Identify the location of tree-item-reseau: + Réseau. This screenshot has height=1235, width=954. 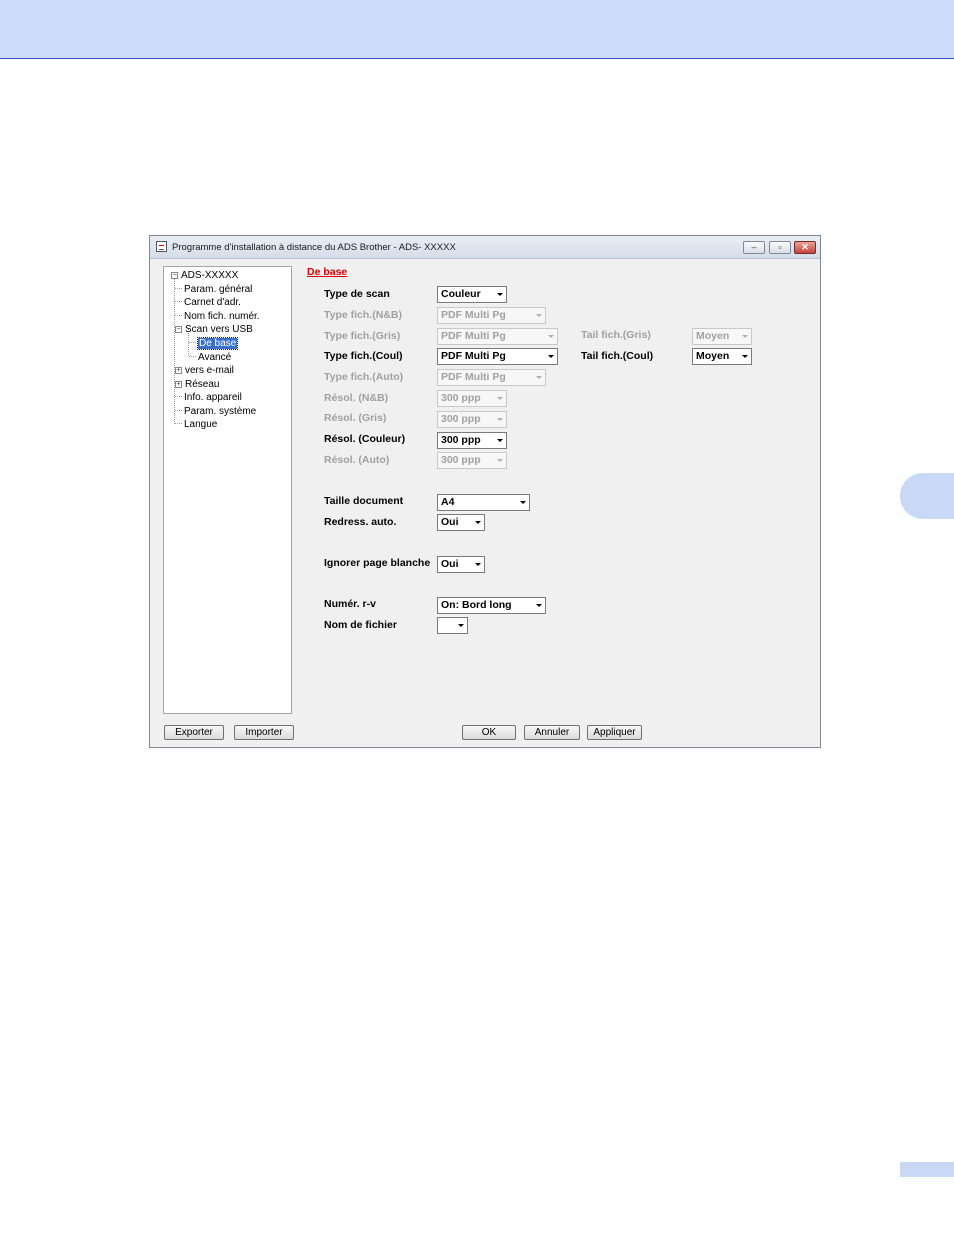
(195, 385).